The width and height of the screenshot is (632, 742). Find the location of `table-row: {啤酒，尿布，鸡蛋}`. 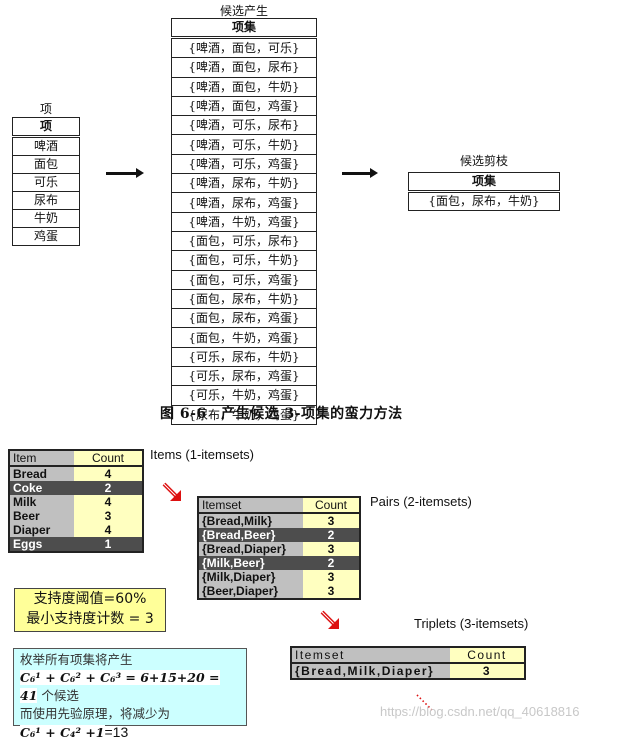

table-row: {啤酒，尿布，鸡蛋} is located at coordinates (244, 202).